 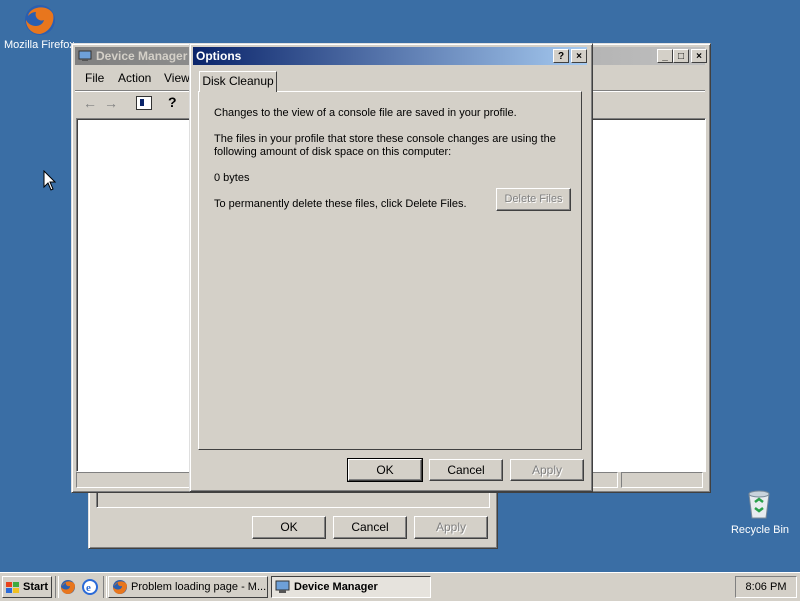 What do you see at coordinates (120, 587) in the screenshot?
I see `firefox-task-icon` at bounding box center [120, 587].